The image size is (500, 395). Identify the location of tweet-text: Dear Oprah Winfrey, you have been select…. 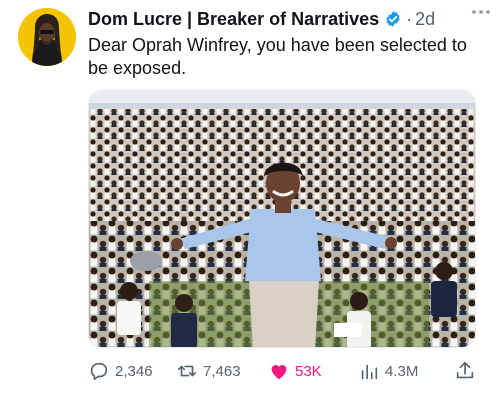
(277, 56).